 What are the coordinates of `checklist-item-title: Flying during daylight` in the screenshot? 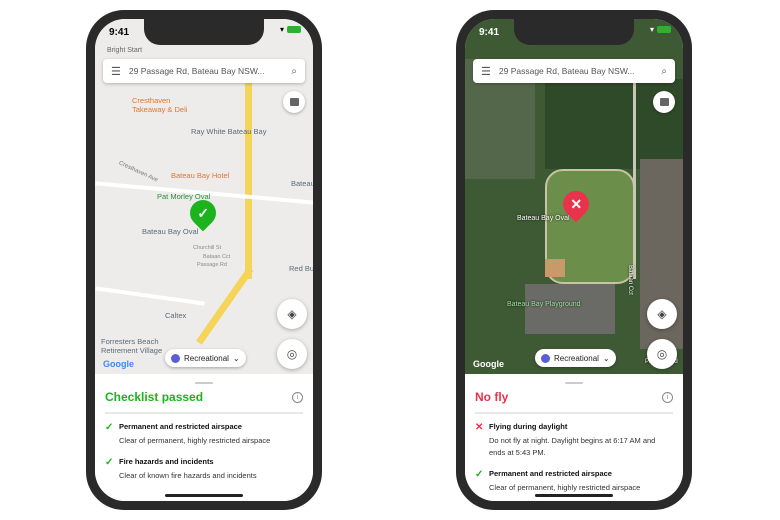 It's located at (528, 426).